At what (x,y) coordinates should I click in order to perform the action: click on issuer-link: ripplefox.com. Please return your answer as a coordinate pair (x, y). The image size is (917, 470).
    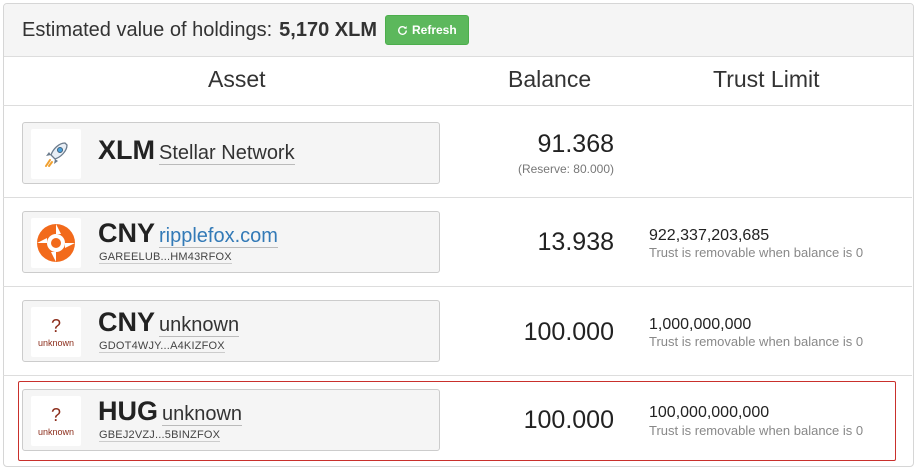
    Looking at the image, I should click on (218, 236).